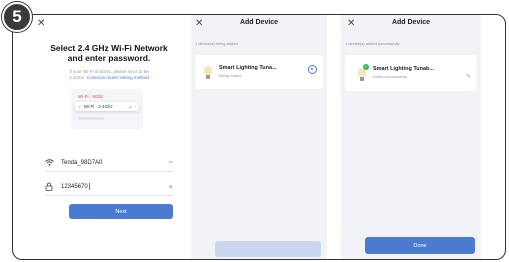  I want to click on check-icon: ✓, so click(80, 106).